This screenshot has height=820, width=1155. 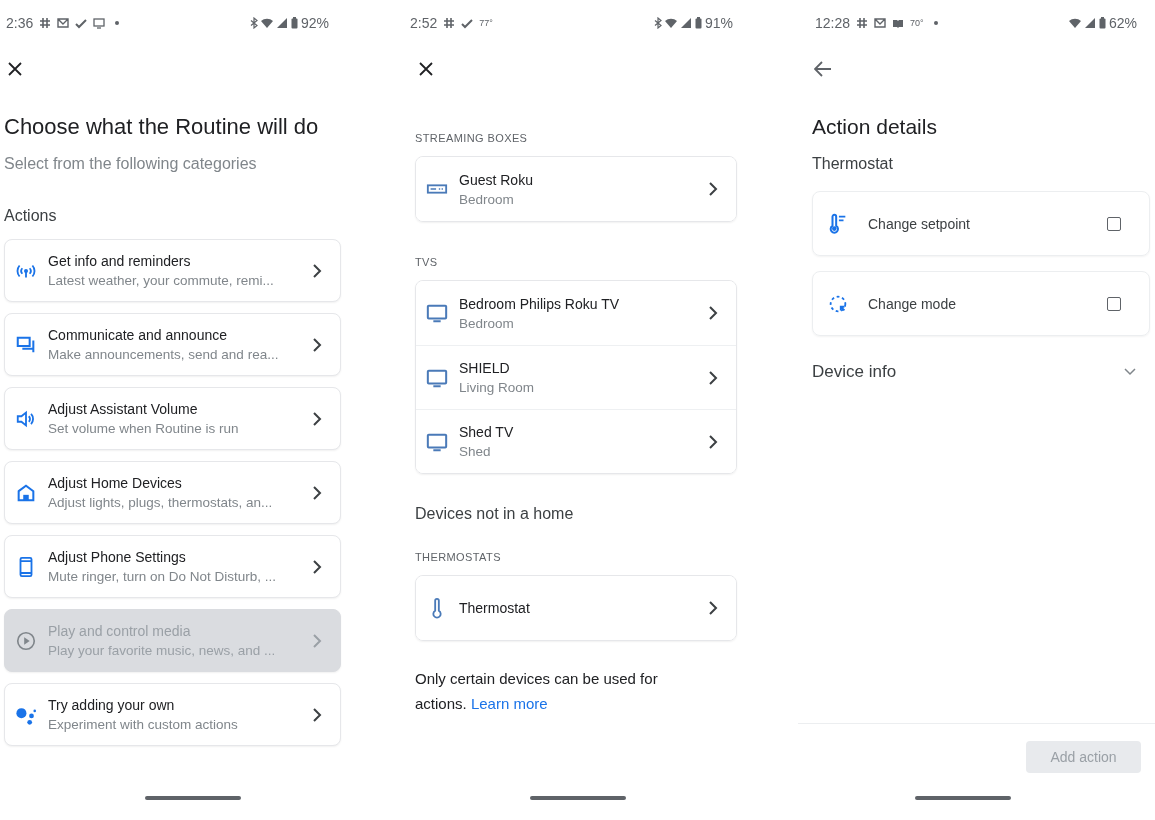 What do you see at coordinates (120, 261) in the screenshot?
I see `category-title: Get info and reminders` at bounding box center [120, 261].